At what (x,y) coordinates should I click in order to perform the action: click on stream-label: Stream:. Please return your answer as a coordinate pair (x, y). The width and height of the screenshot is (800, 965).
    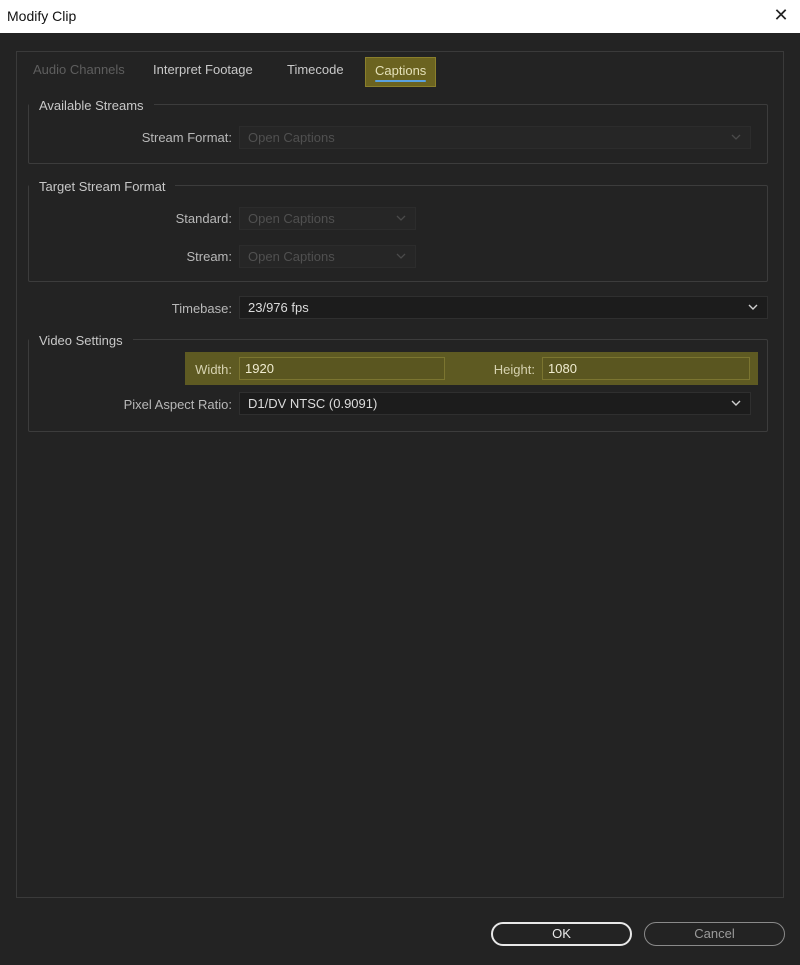
    Looking at the image, I should click on (209, 256).